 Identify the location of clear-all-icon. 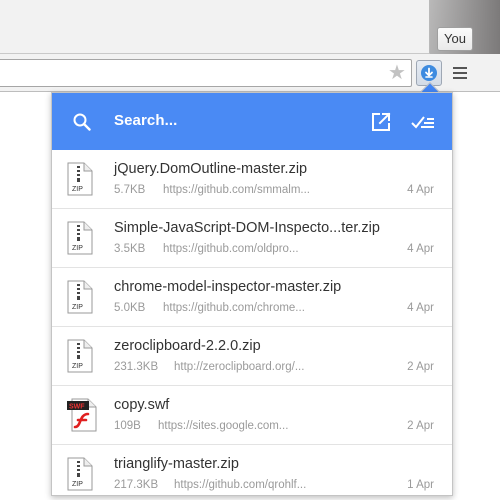
(423, 122).